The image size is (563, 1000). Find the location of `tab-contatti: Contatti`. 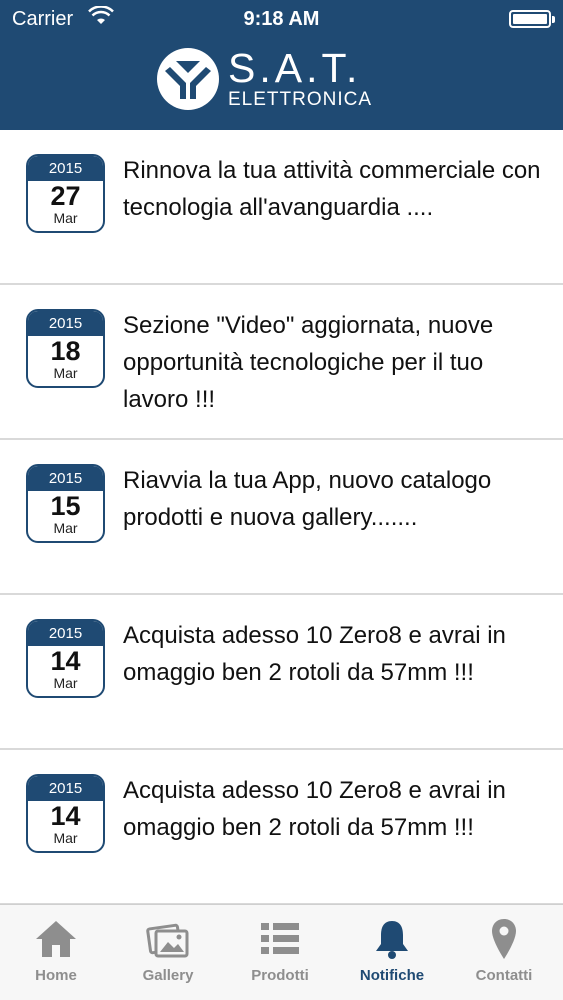

tab-contatti: Contatti is located at coordinates (504, 952).